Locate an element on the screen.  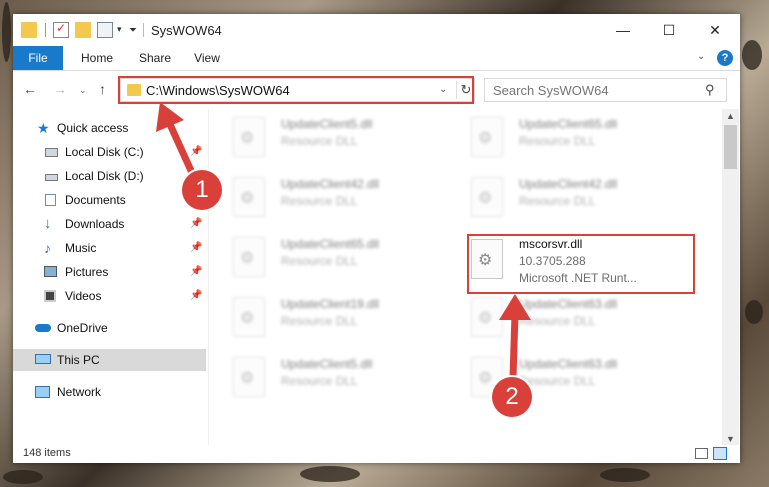
recent-locations-button: ⌄ is located at coordinates (83, 90).